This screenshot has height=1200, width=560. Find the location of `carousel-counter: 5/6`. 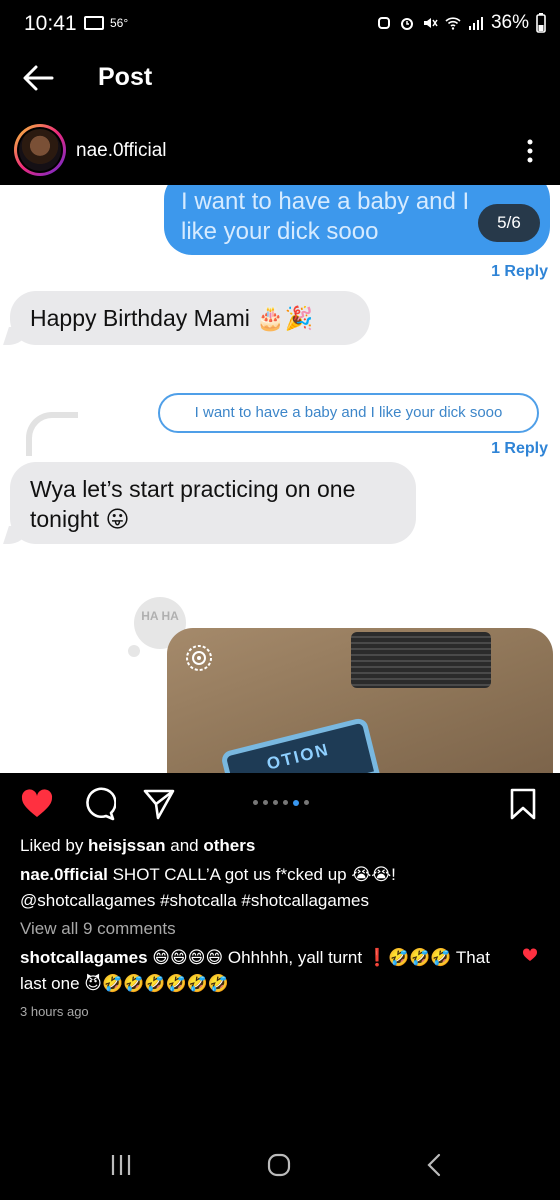

carousel-counter: 5/6 is located at coordinates (509, 223).